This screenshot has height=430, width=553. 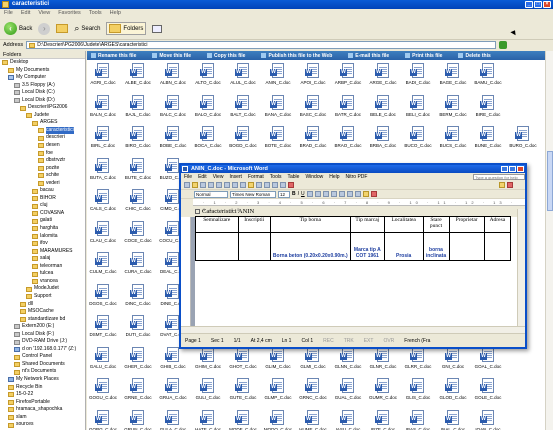 I want to click on tree-item: My Computer, so click(x=42, y=78).